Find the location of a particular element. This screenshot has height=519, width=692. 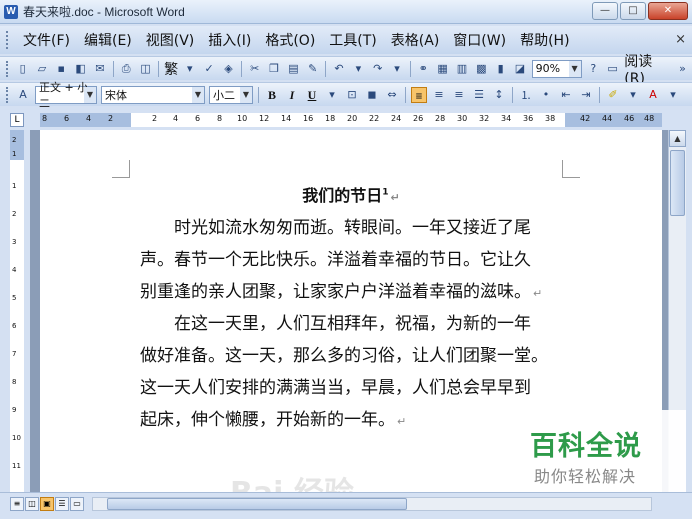

menu-window: 窗口(W) is located at coordinates (479, 40).